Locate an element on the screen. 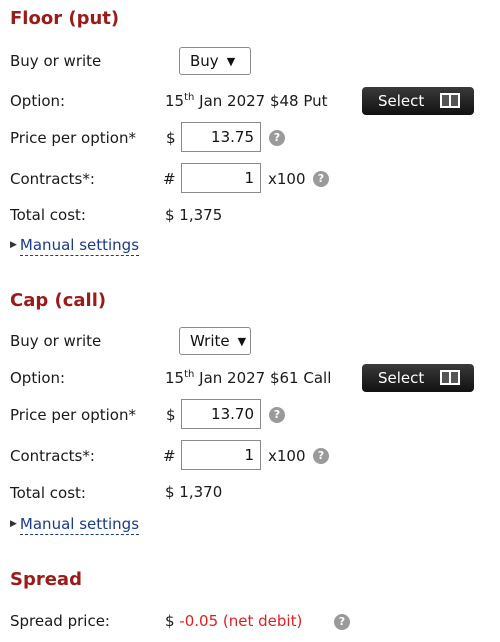 This screenshot has width=500, height=642. cap-contracts-label: Contracts*: is located at coordinates (52, 456).